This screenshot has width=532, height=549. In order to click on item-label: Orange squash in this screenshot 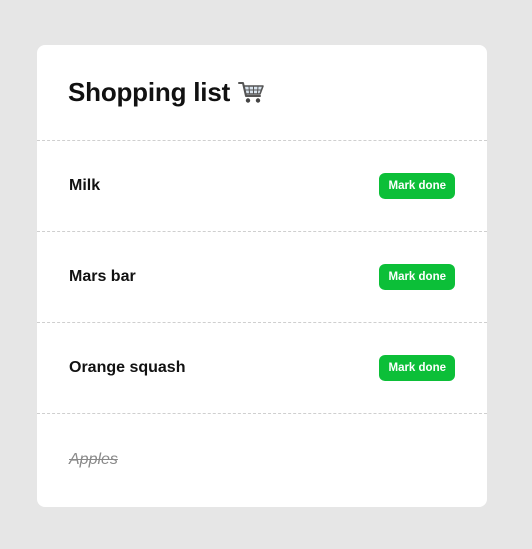, I will do `click(127, 367)`.